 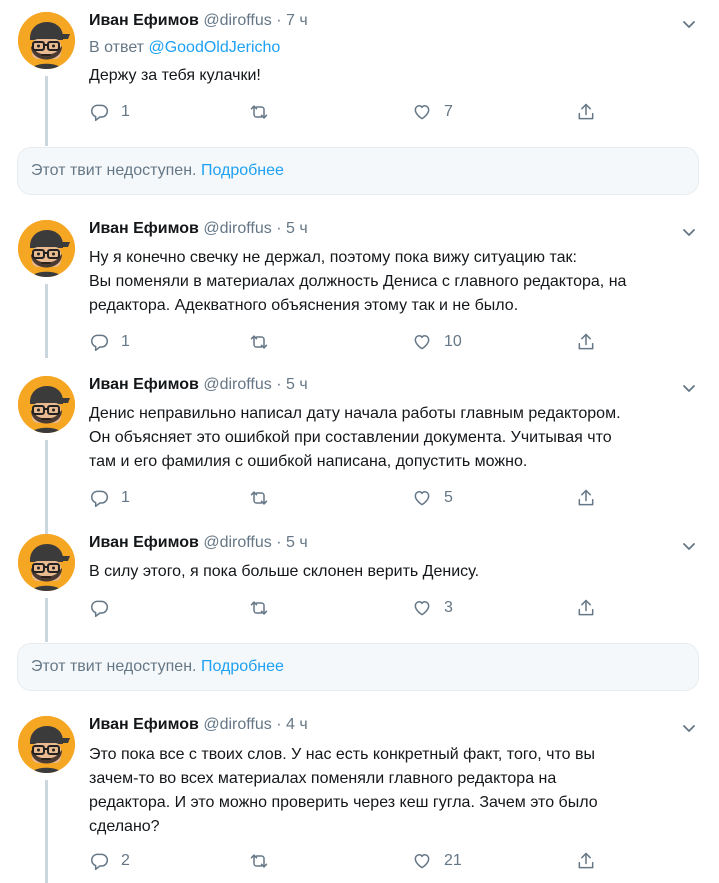 What do you see at coordinates (448, 111) in the screenshot?
I see `like-count: 7` at bounding box center [448, 111].